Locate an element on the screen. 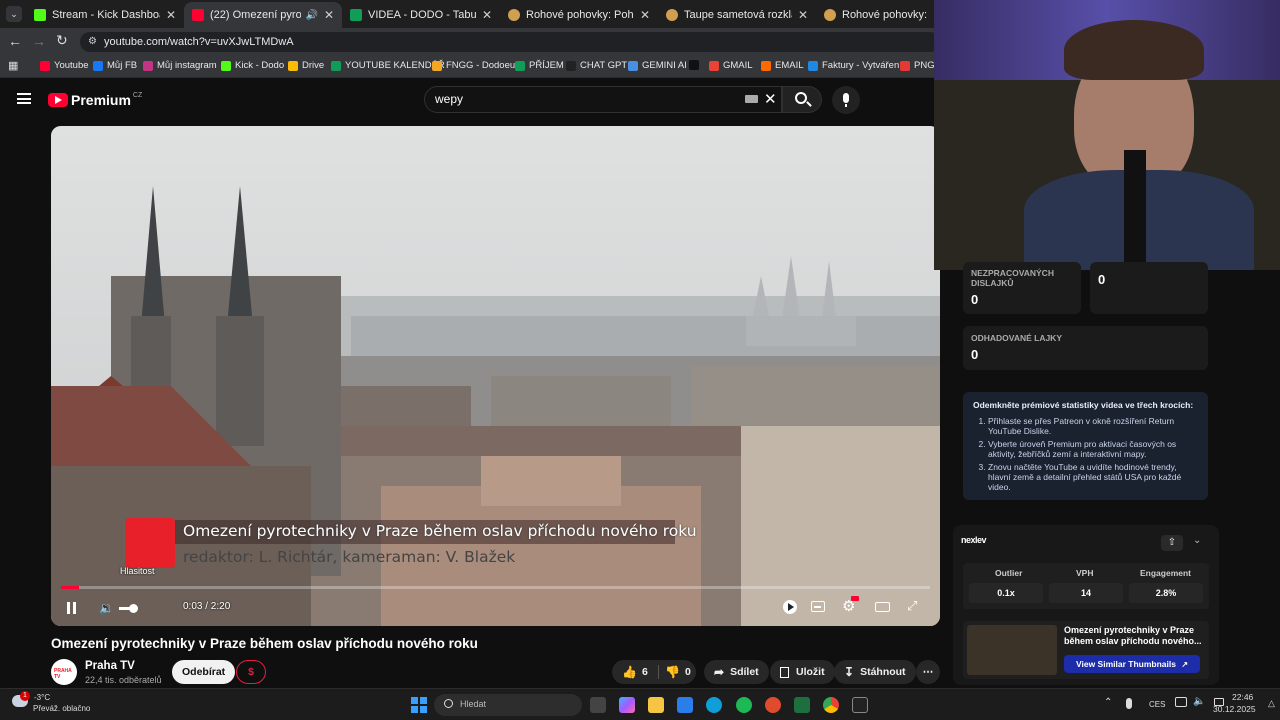 This screenshot has width=1280, height=720. reload-icon: ↻ is located at coordinates (62, 40).